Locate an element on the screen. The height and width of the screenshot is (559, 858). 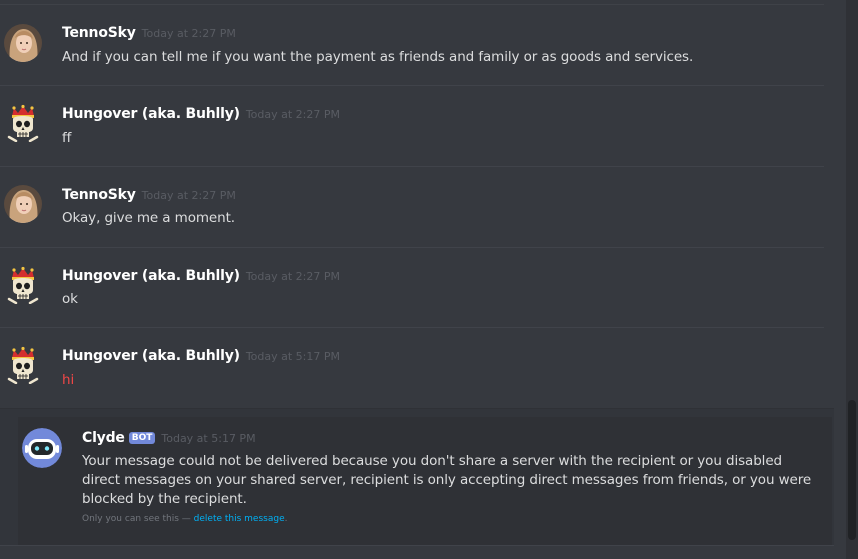
clyde-robot-icon is located at coordinates (42, 448).